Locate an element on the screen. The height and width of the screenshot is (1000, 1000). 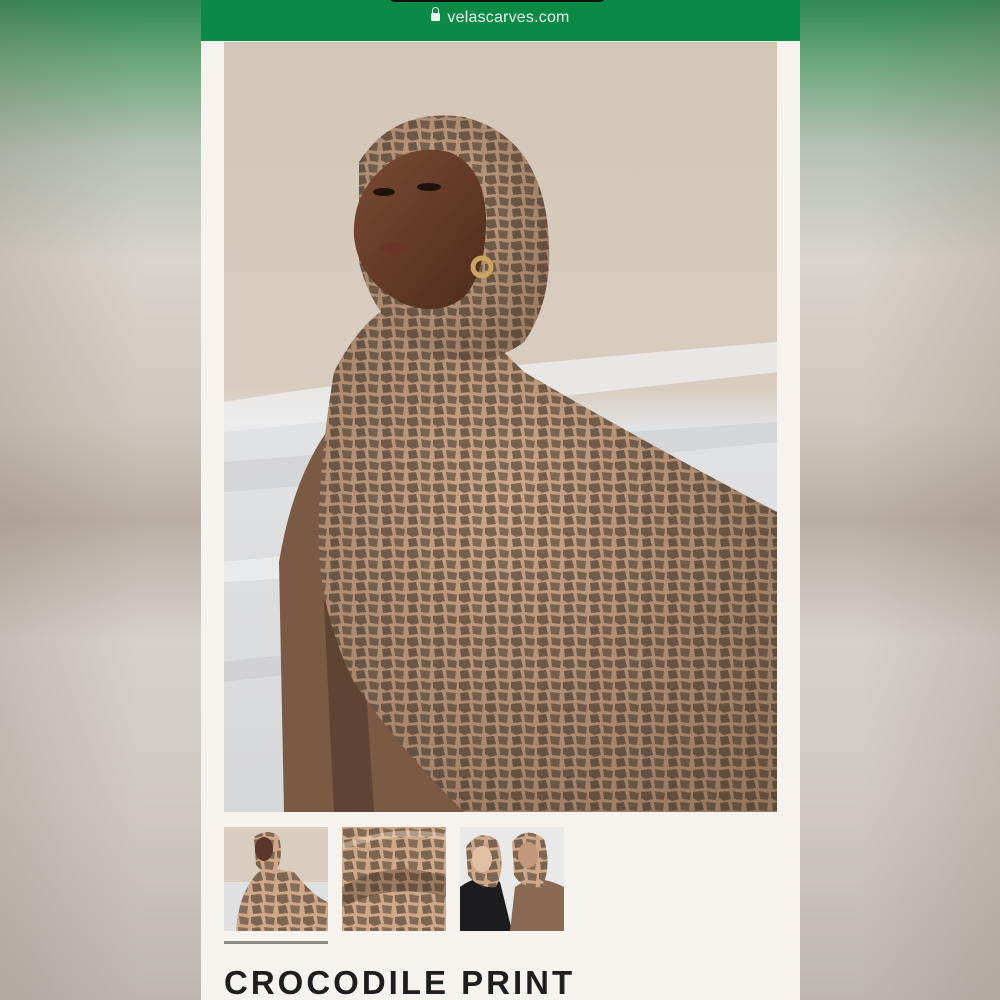
lock-icon is located at coordinates (436, 14).